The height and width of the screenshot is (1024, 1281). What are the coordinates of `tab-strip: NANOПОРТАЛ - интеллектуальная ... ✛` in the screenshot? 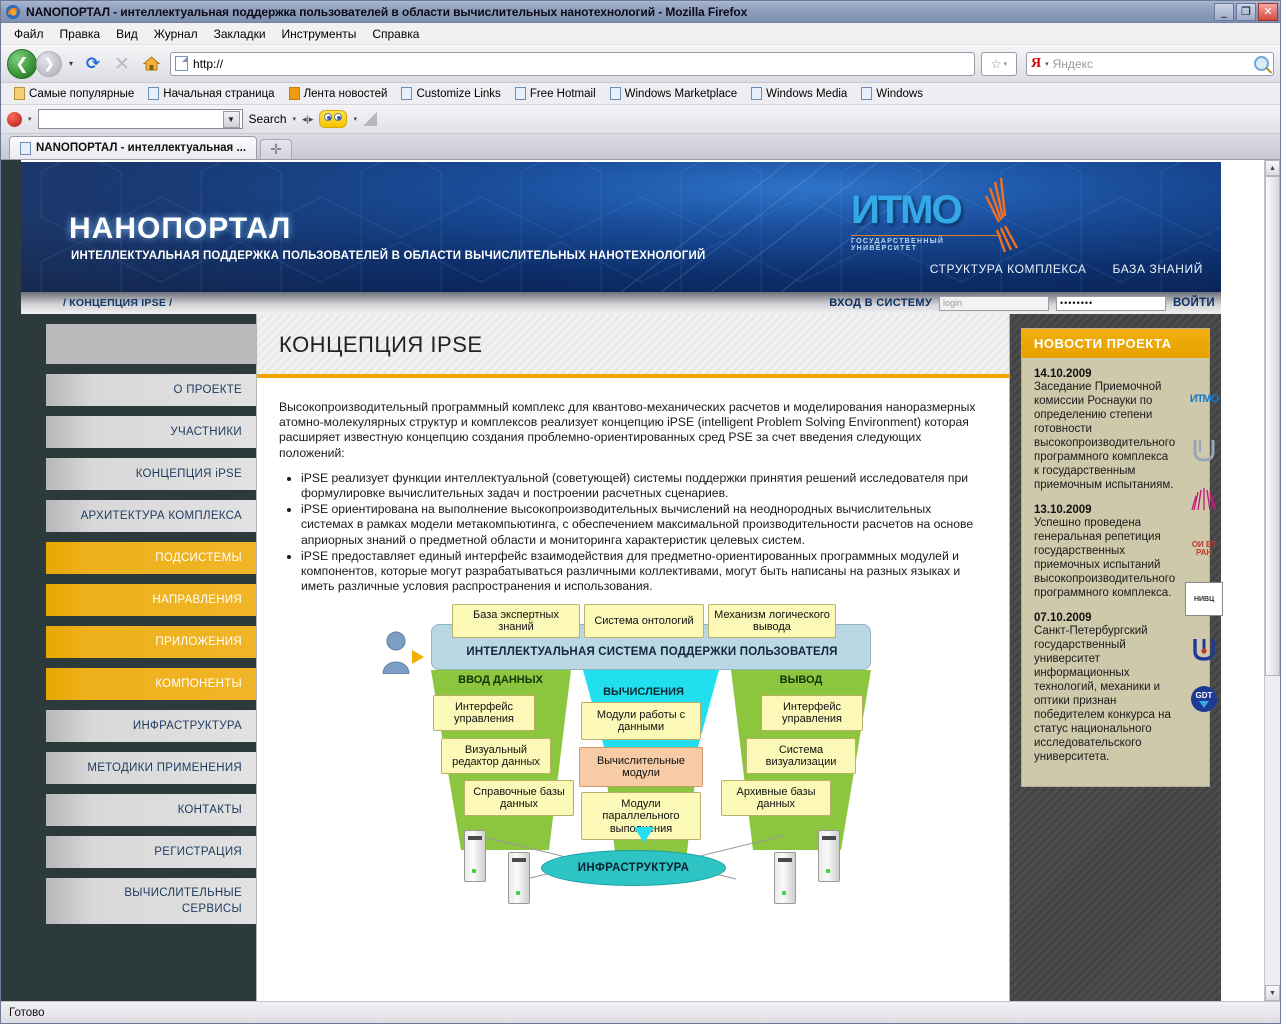 It's located at (640, 147).